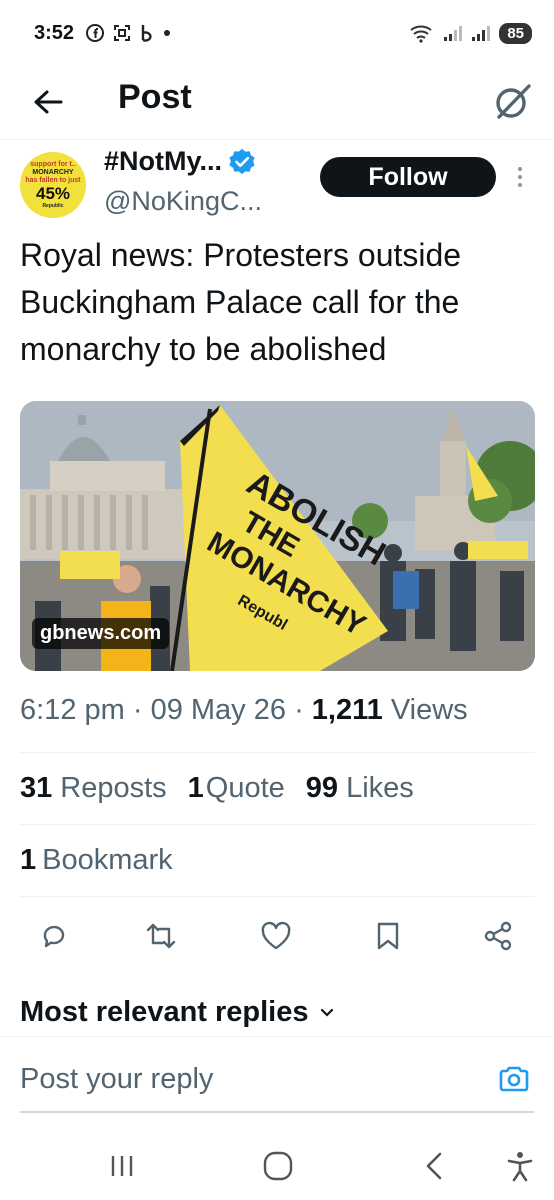 Image resolution: width=554 pixels, height=1200 pixels. I want to click on bookmark-icon, so click(388, 936).